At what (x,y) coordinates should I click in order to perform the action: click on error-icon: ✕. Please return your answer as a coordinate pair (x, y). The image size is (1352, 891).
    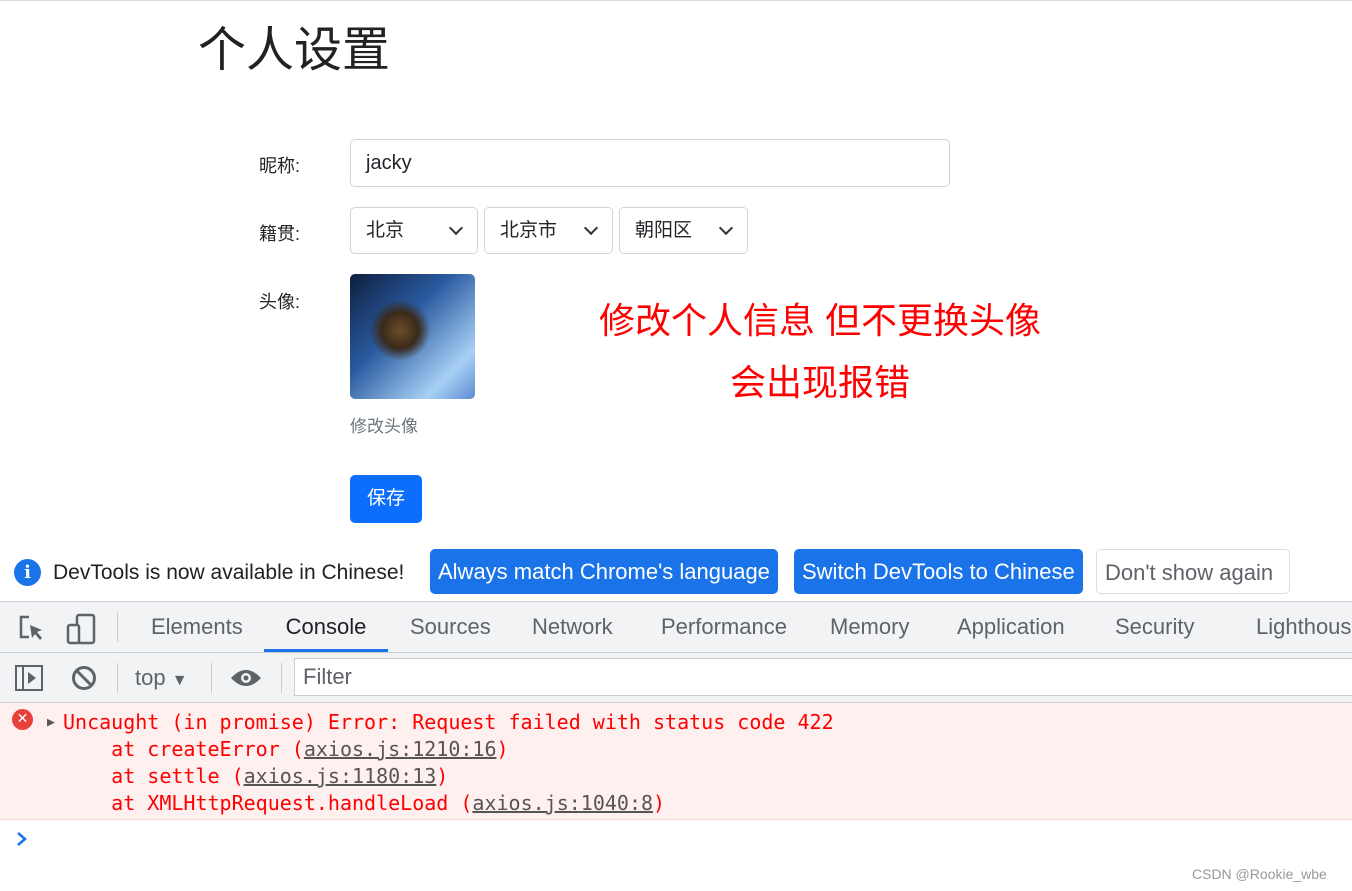
    Looking at the image, I should click on (22, 719).